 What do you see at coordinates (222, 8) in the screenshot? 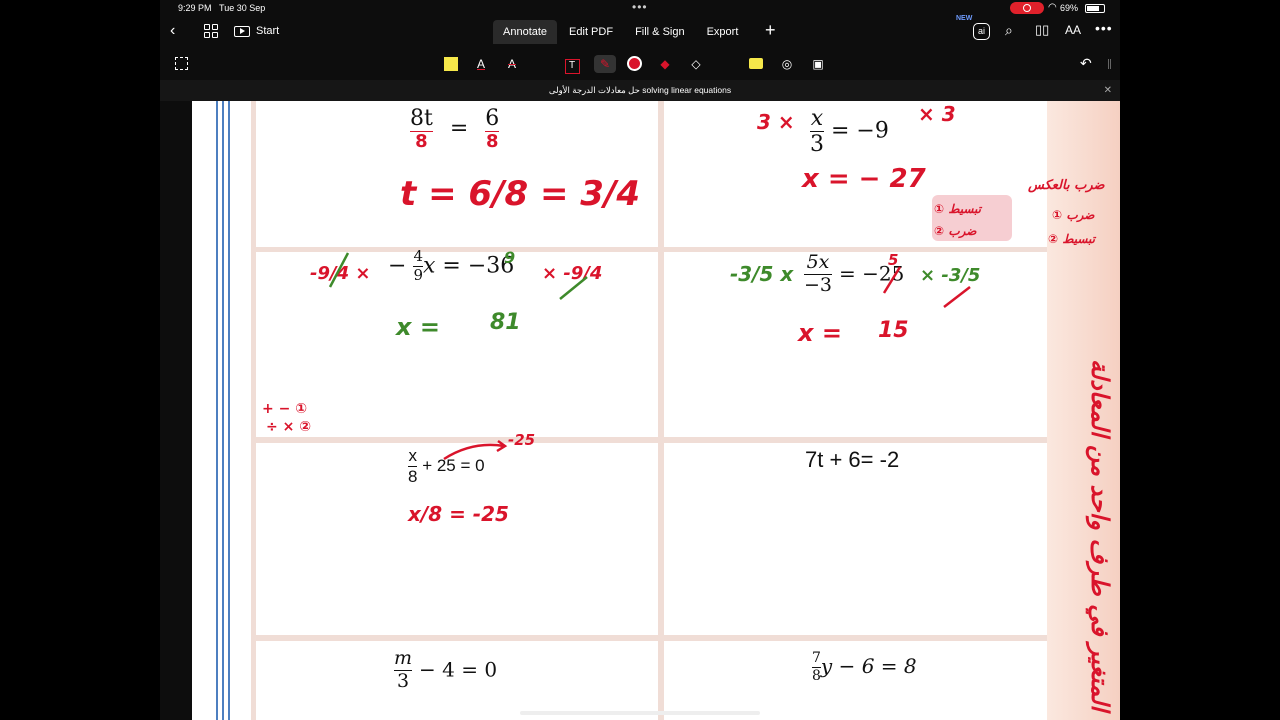
I see `status-time: 9:29 PM Tue 30 Sep` at bounding box center [222, 8].